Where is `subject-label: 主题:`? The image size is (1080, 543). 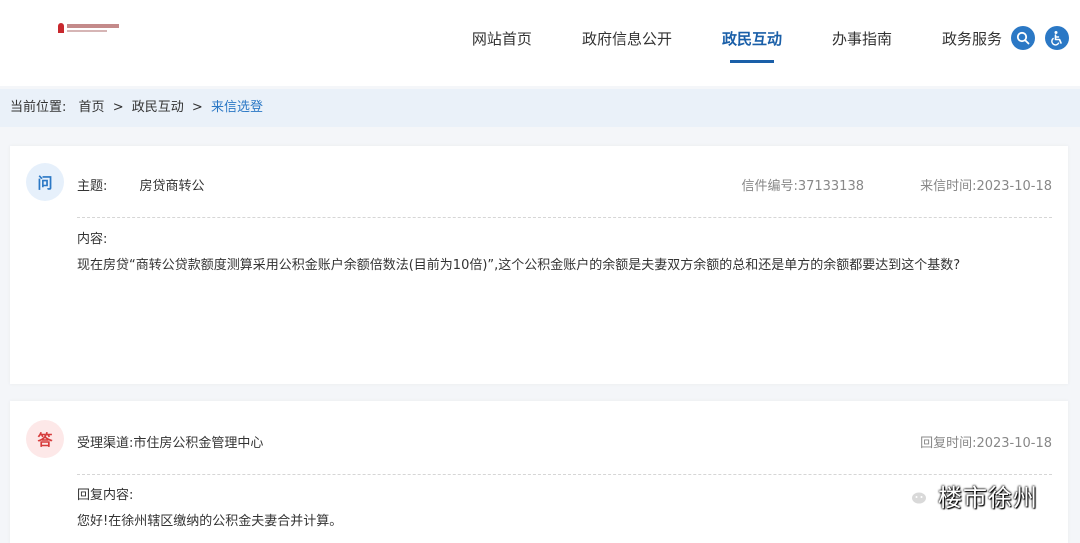
subject-label: 主题: is located at coordinates (92, 186).